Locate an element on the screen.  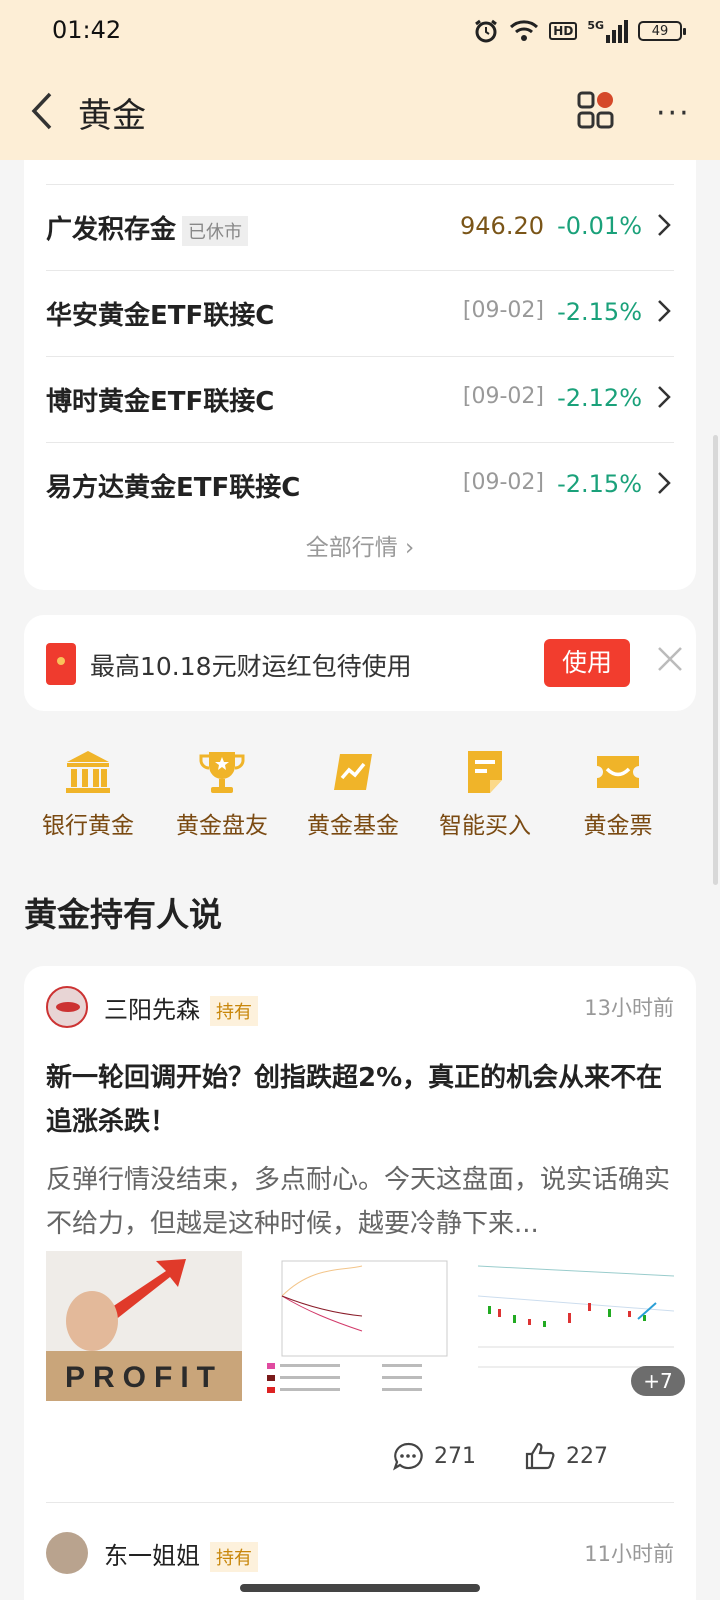
shortcut-smart-buy: 智能买入 is located at coordinates (485, 794).